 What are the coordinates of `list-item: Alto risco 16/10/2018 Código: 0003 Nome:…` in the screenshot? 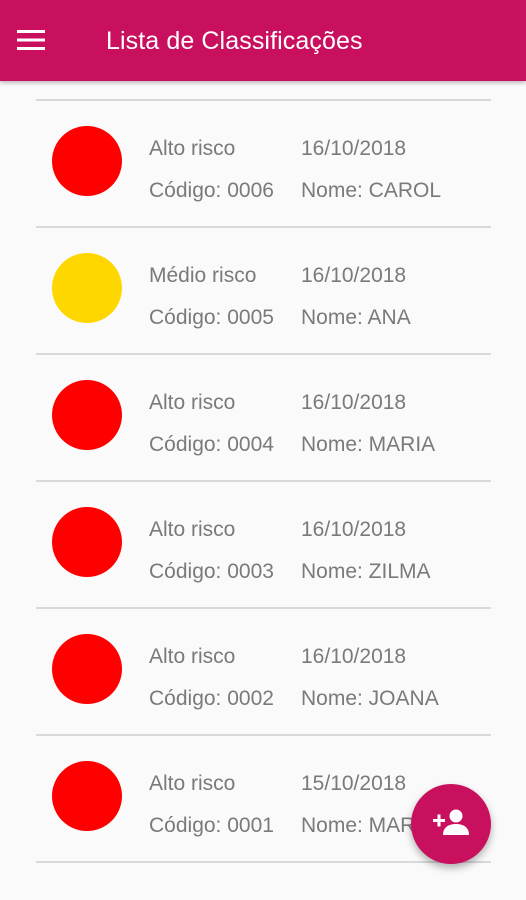 It's located at (263, 545).